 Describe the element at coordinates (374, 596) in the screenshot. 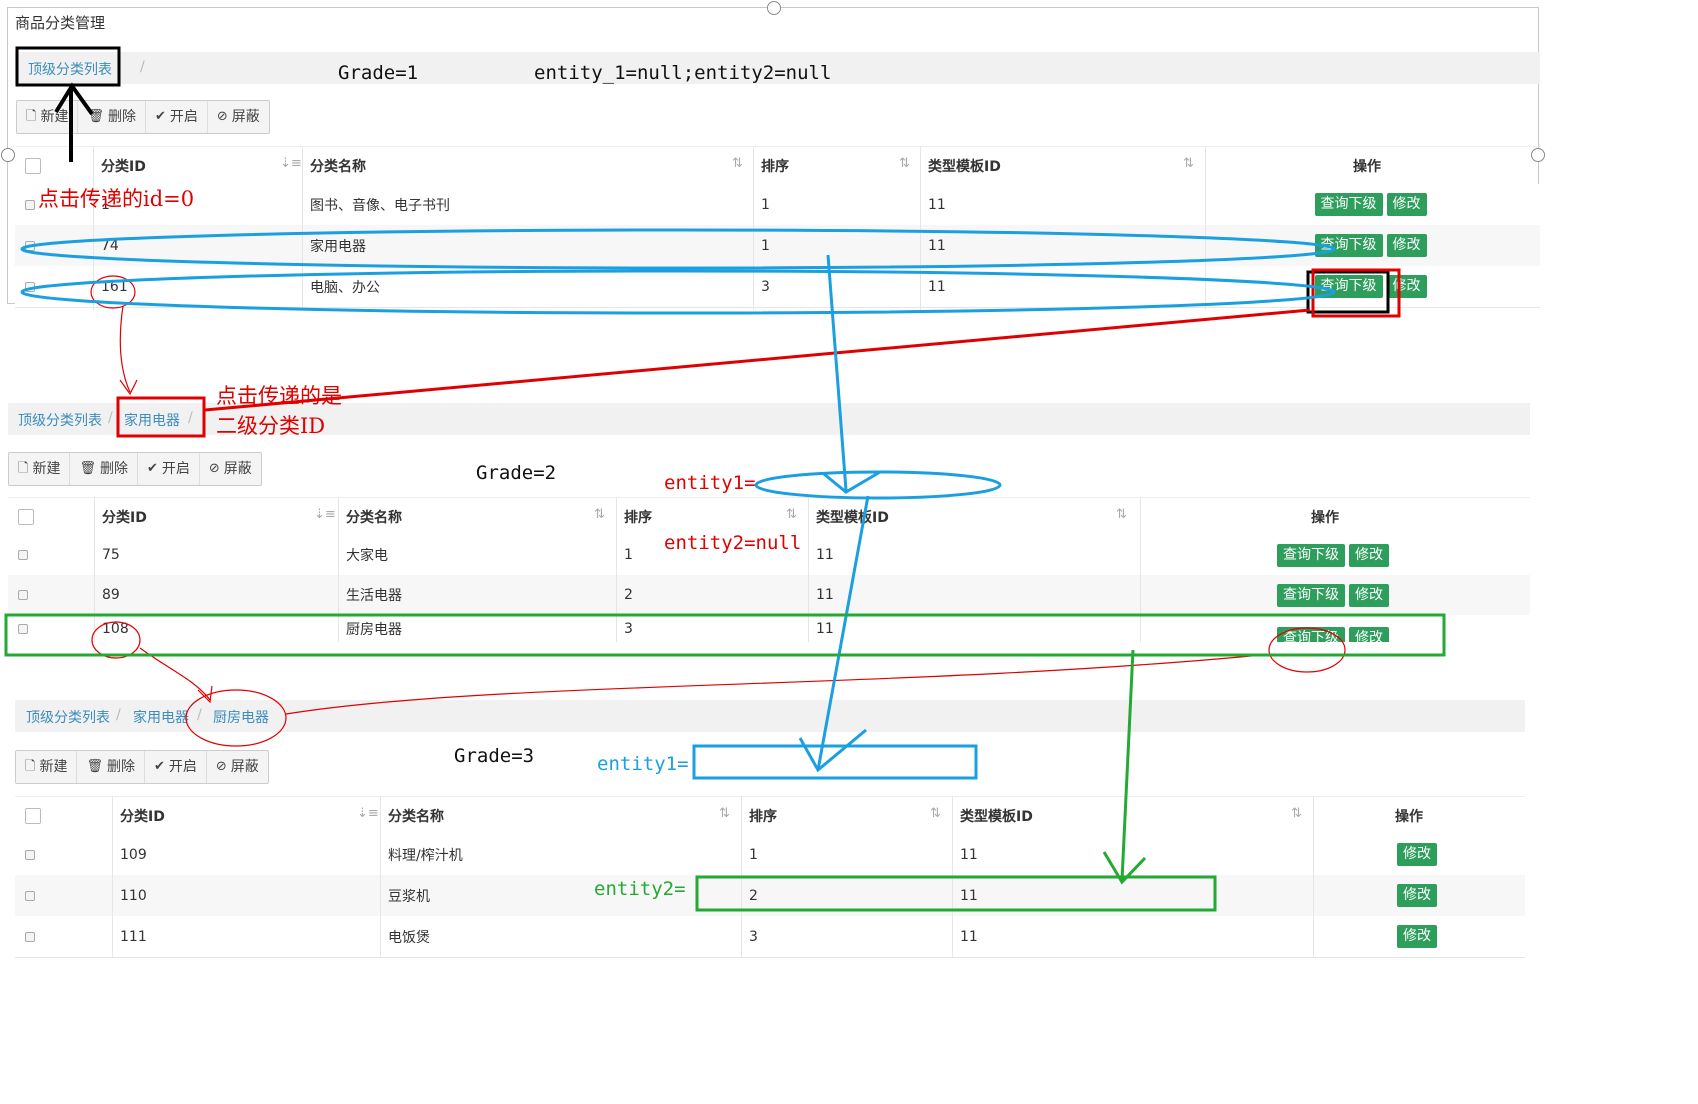

I see `cell-name: 生活电器` at that location.